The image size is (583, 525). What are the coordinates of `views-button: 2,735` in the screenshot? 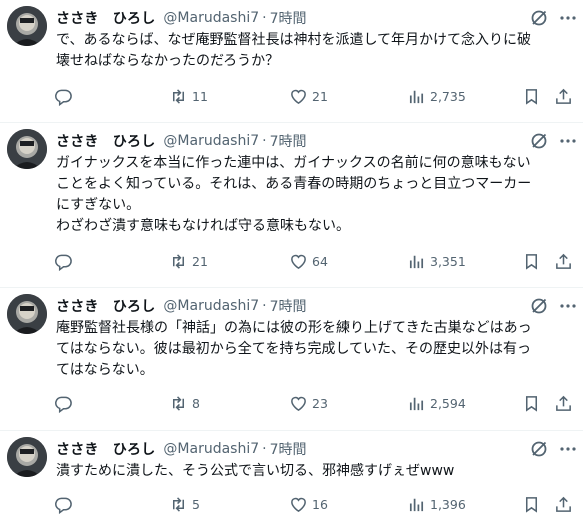 It's located at (436, 96).